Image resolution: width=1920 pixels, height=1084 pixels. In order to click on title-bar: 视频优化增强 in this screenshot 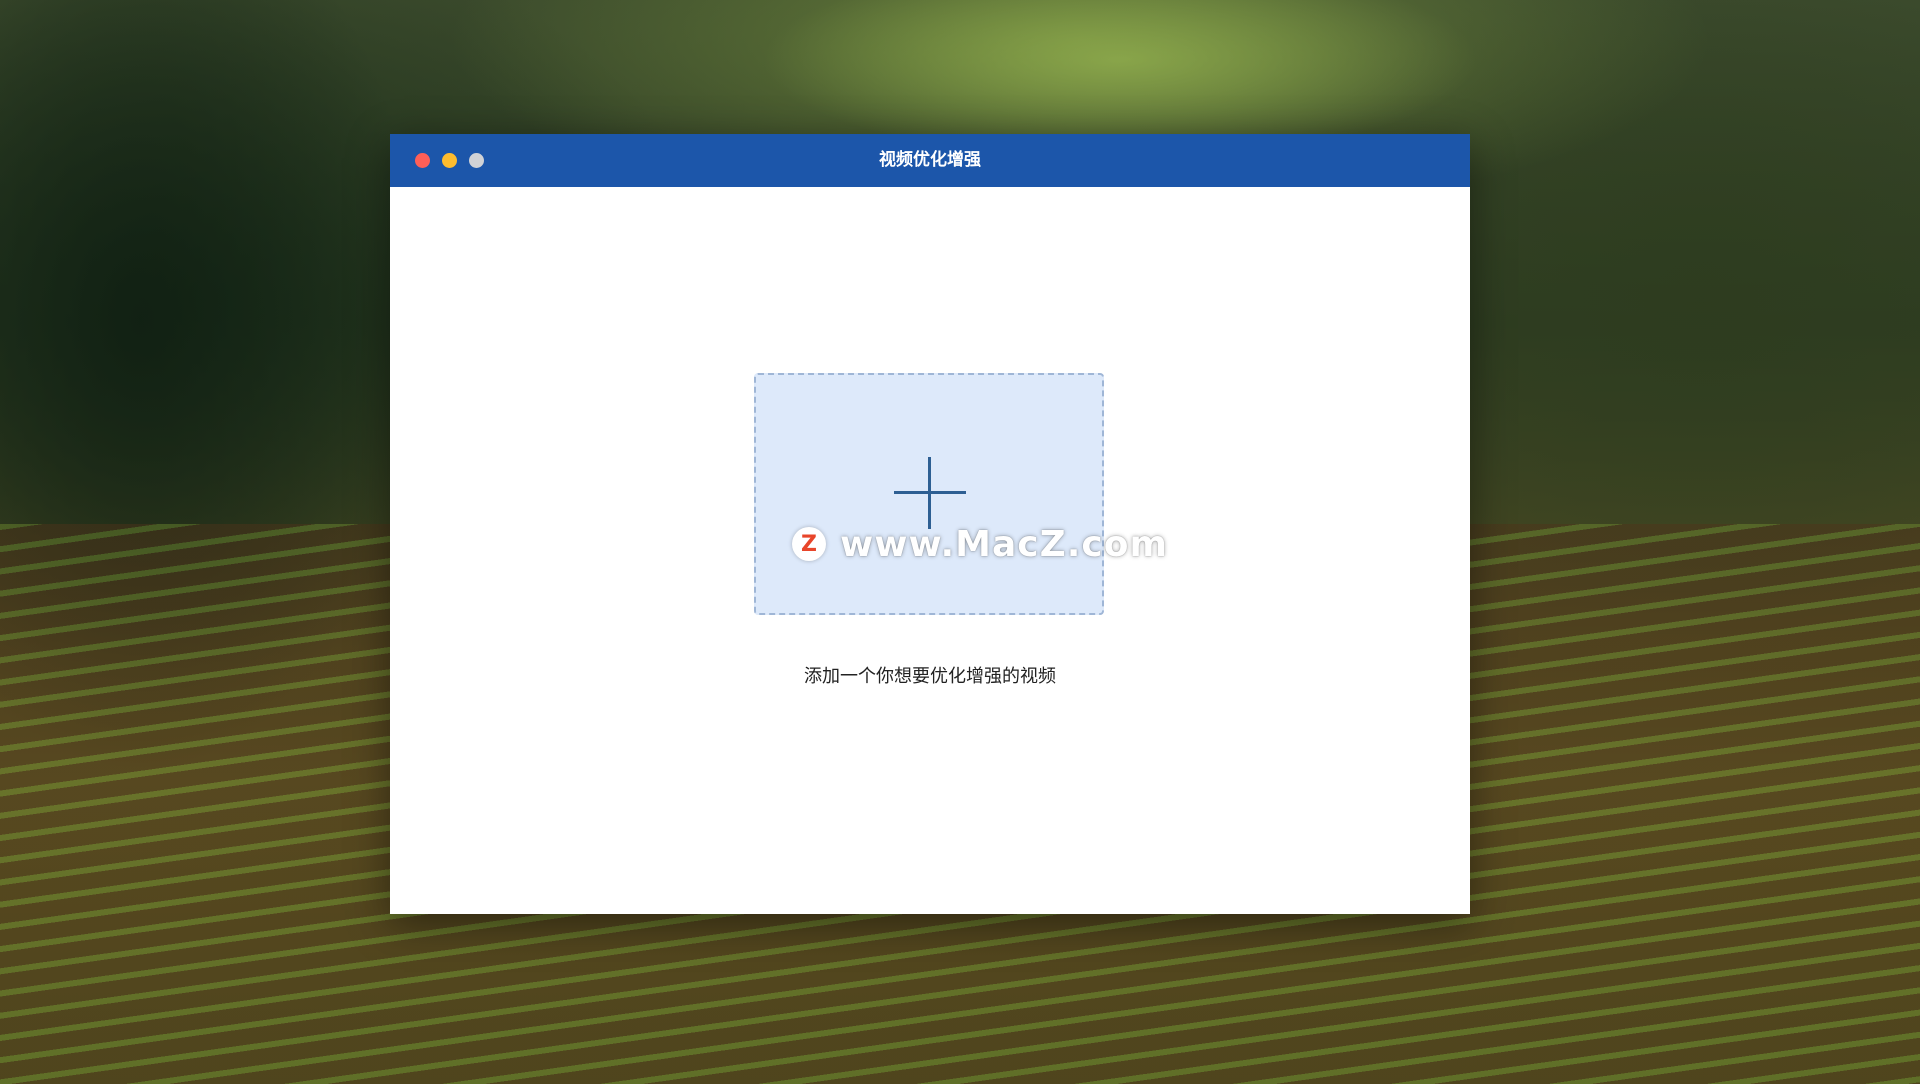, I will do `click(930, 160)`.